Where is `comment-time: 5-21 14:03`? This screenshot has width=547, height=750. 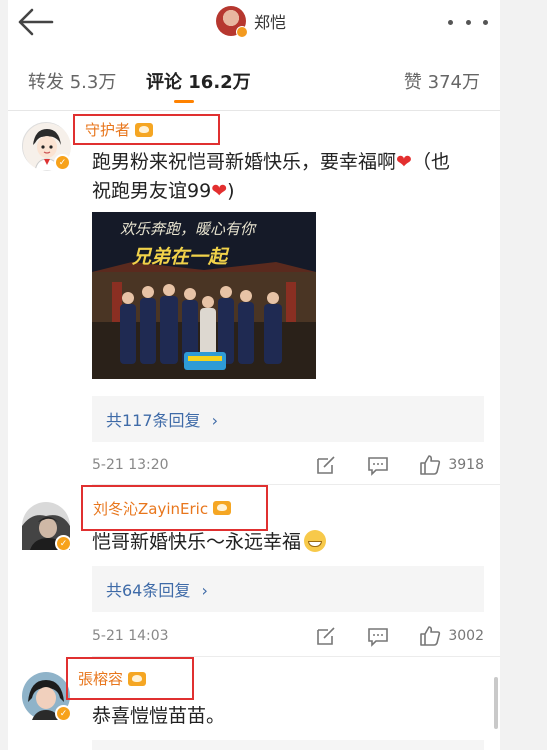 comment-time: 5-21 14:03 is located at coordinates (130, 636).